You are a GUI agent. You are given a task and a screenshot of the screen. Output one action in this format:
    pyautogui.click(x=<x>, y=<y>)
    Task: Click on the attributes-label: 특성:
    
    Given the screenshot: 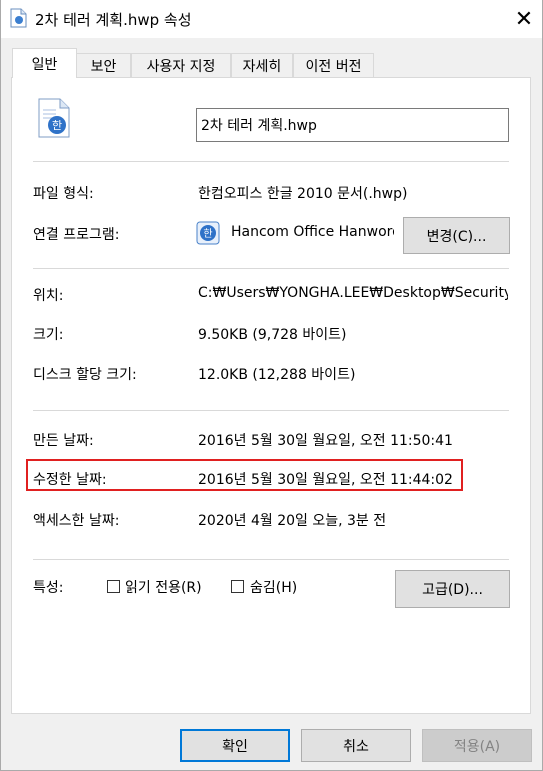 What is the action you would take?
    pyautogui.click(x=48, y=588)
    